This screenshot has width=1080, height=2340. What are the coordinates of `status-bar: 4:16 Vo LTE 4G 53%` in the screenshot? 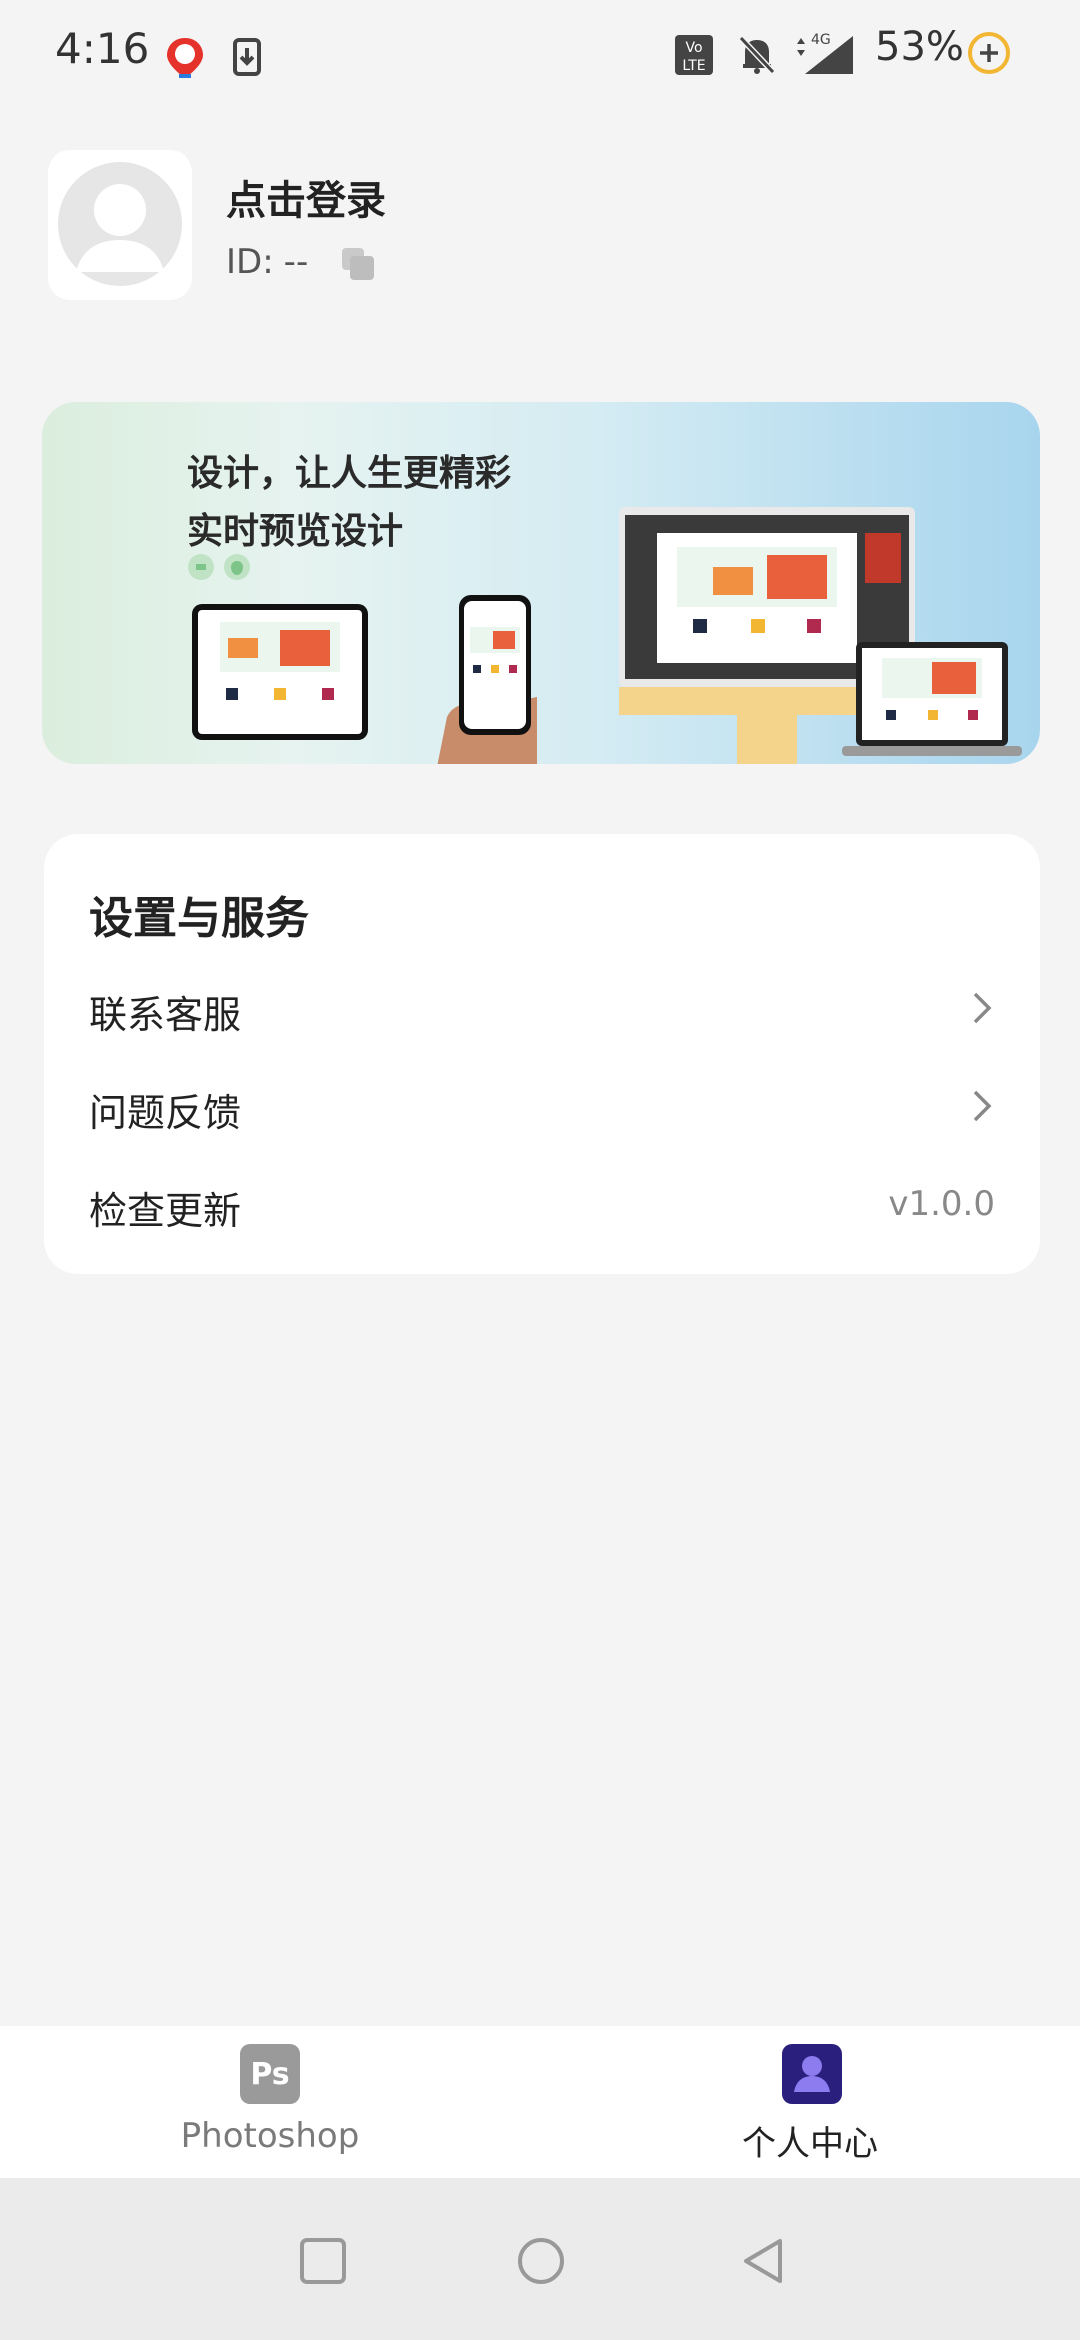 It's located at (540, 55).